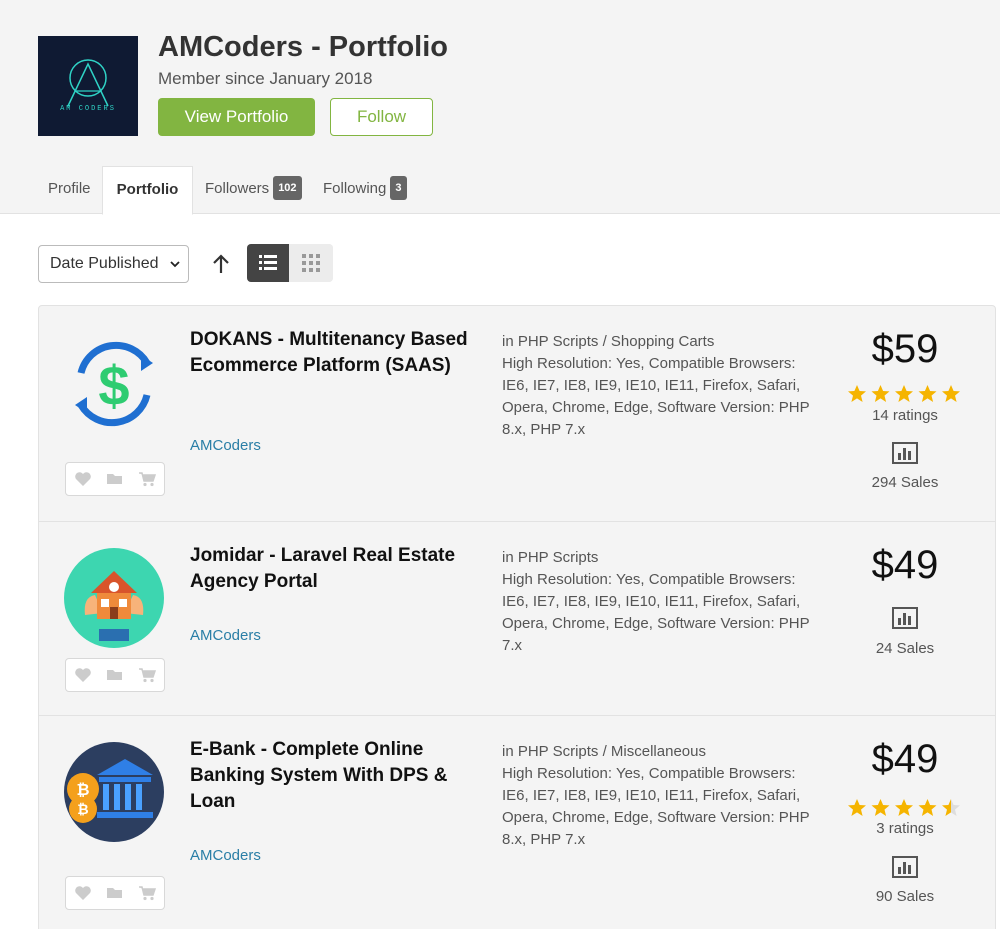 The width and height of the screenshot is (1000, 929). I want to click on tab-followers: Followers 102, so click(253, 190).